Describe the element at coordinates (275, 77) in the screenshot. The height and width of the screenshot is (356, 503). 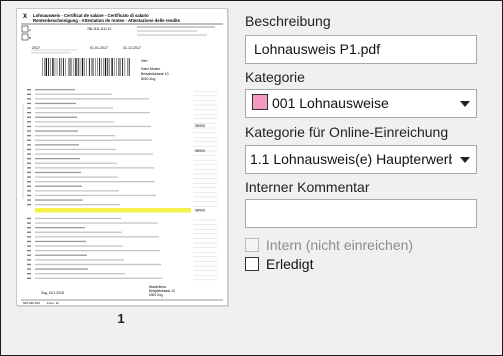
I see `category-label: Kategorie` at that location.